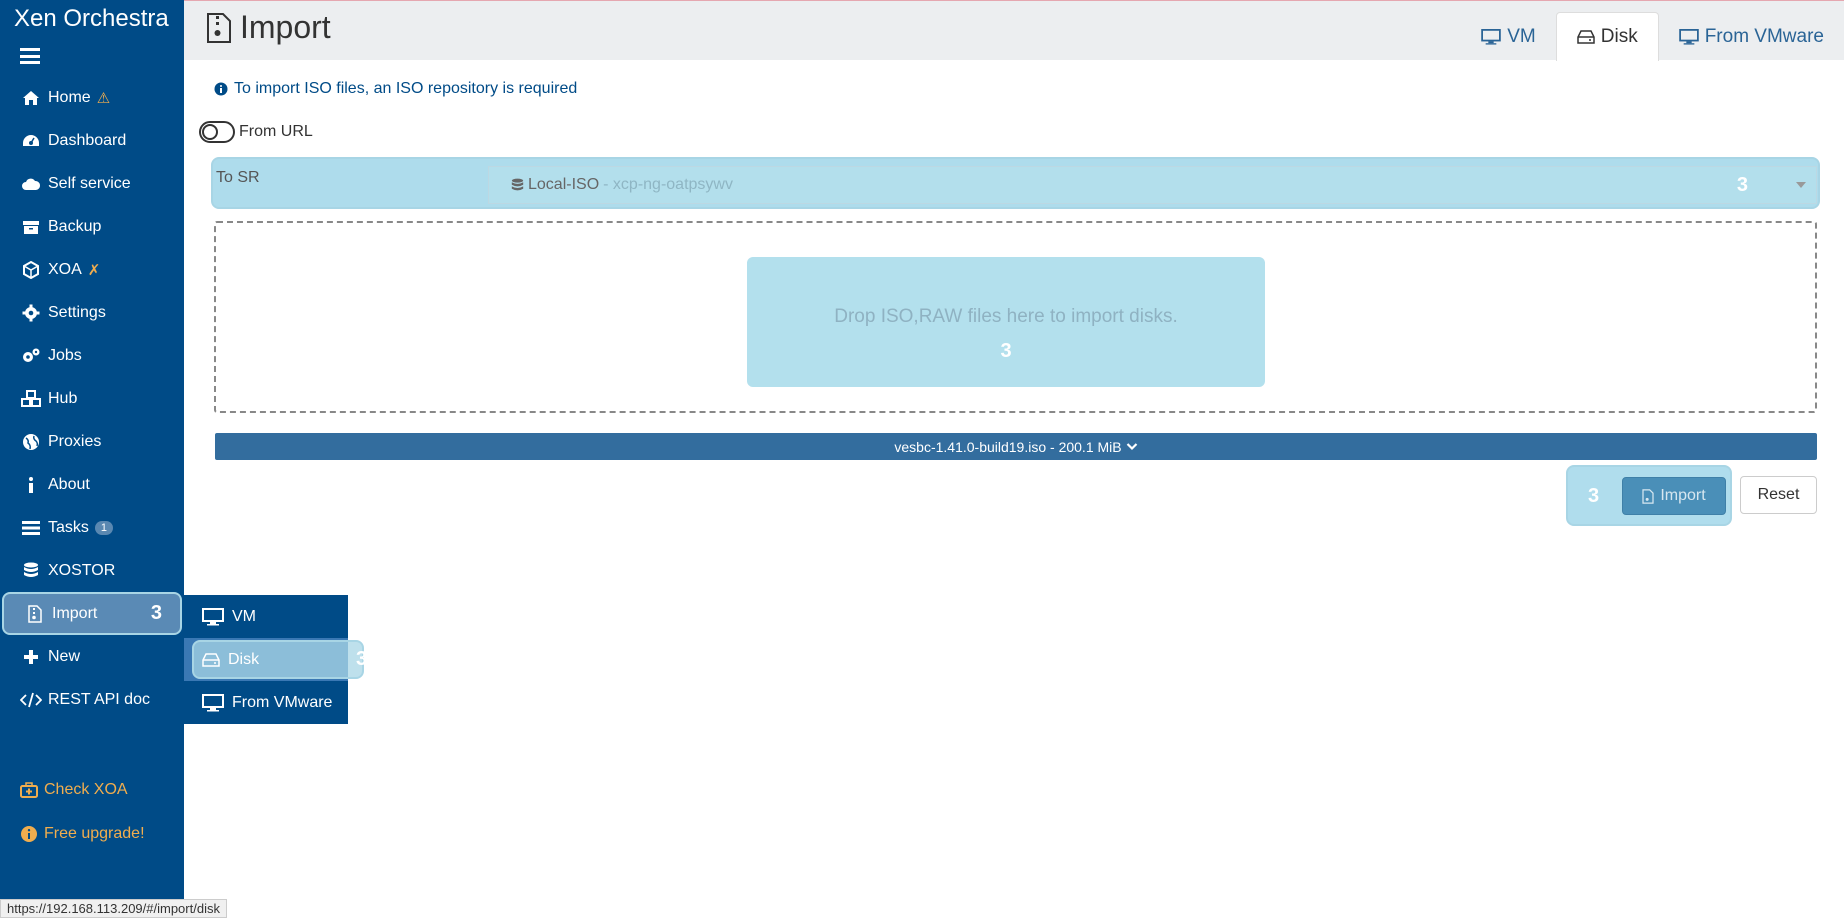  I want to click on sidebar-item-dashboard: Dashboard, so click(92, 140).